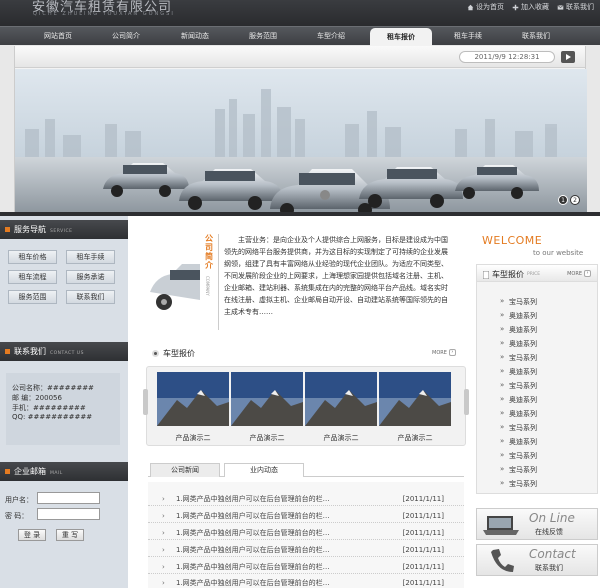  What do you see at coordinates (558, 253) in the screenshot?
I see `welcome-subheading: to our website` at bounding box center [558, 253].